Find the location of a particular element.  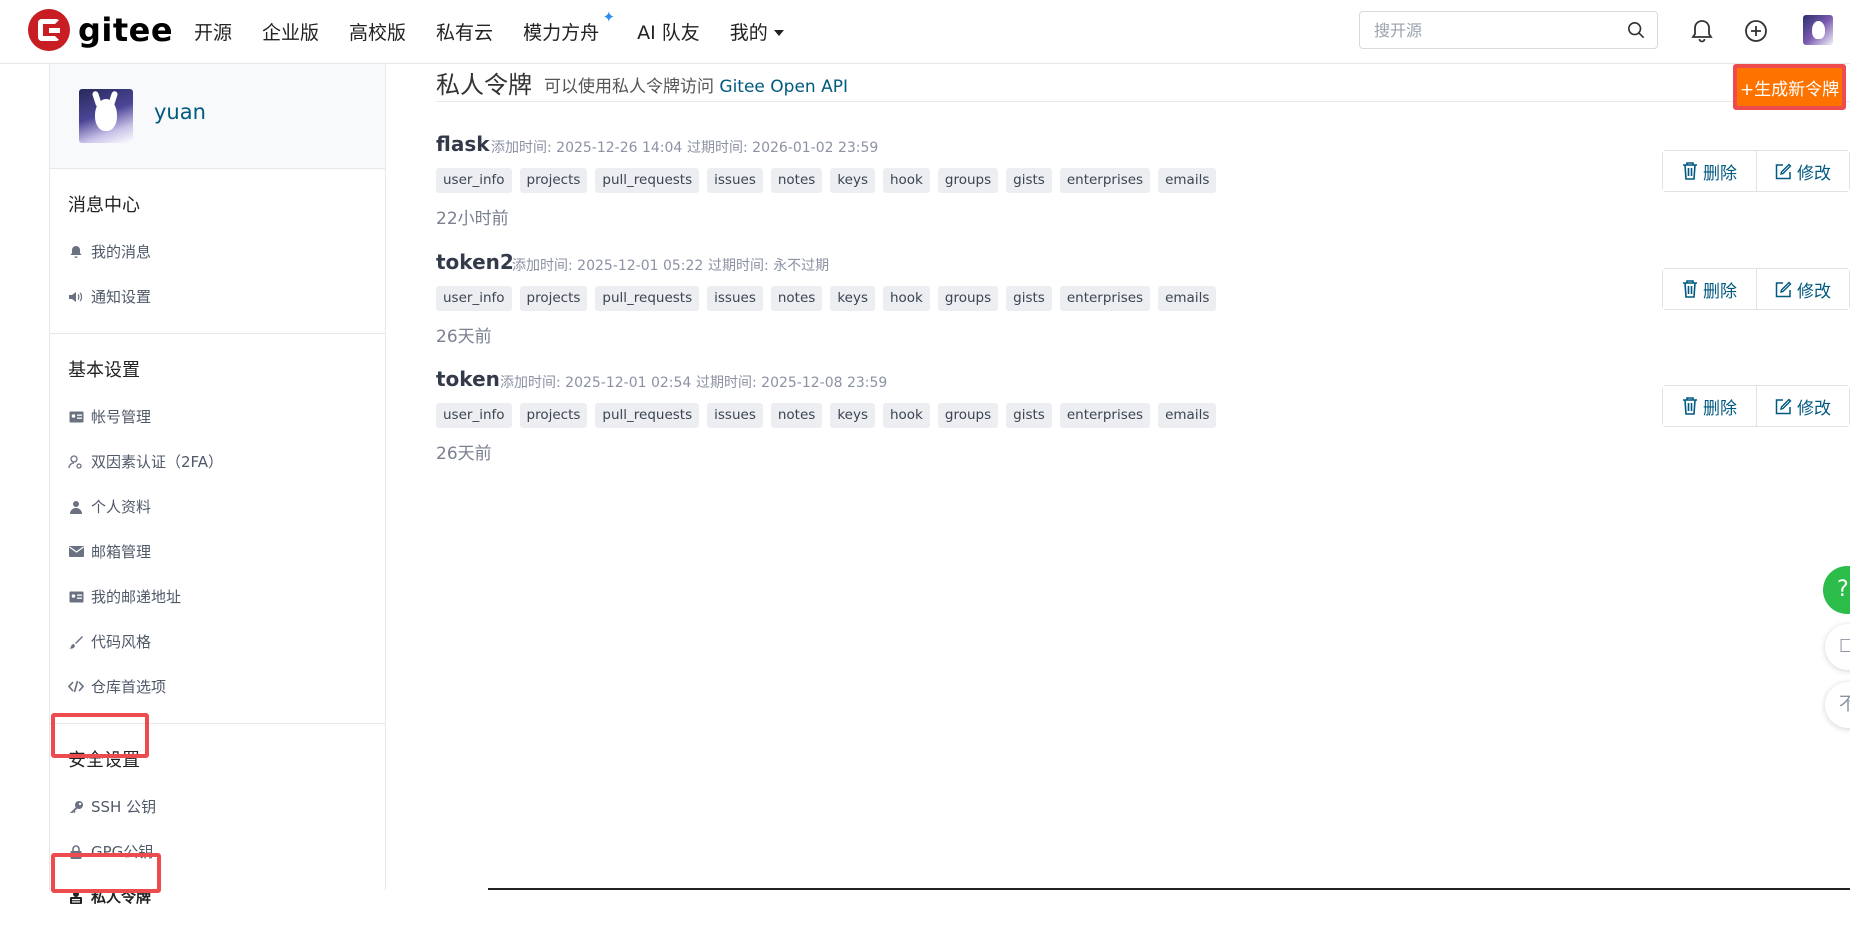

sidebar-item-email: 邮箱管理 is located at coordinates (217, 551).